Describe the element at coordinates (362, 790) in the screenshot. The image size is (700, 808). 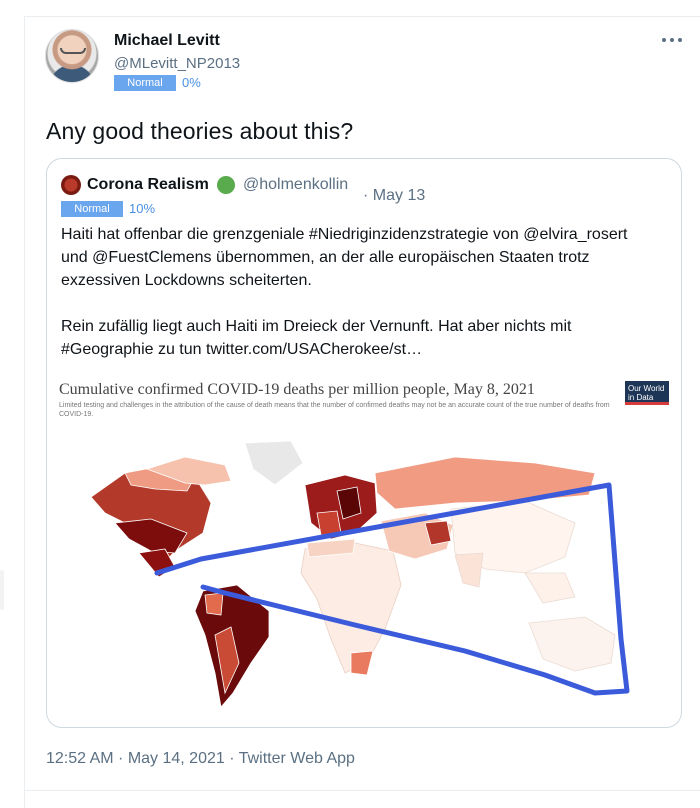
I see `divider` at that location.